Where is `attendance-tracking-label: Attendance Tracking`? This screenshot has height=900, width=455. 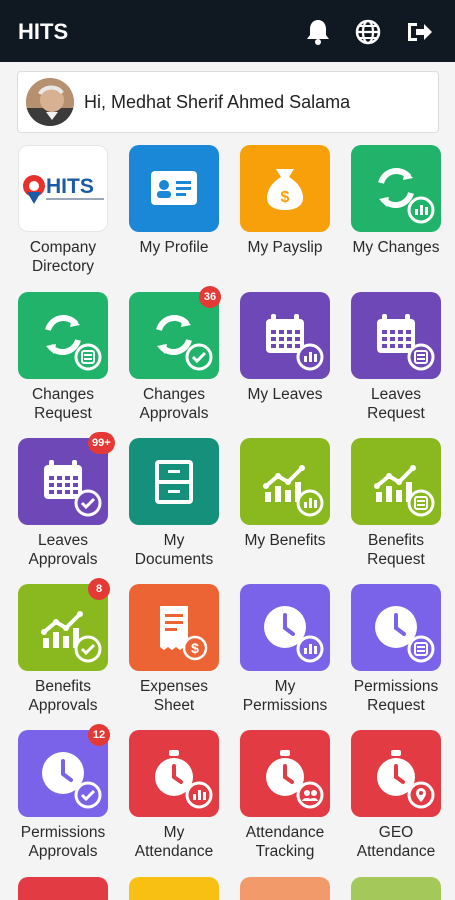 attendance-tracking-label: Attendance Tracking is located at coordinates (285, 842).